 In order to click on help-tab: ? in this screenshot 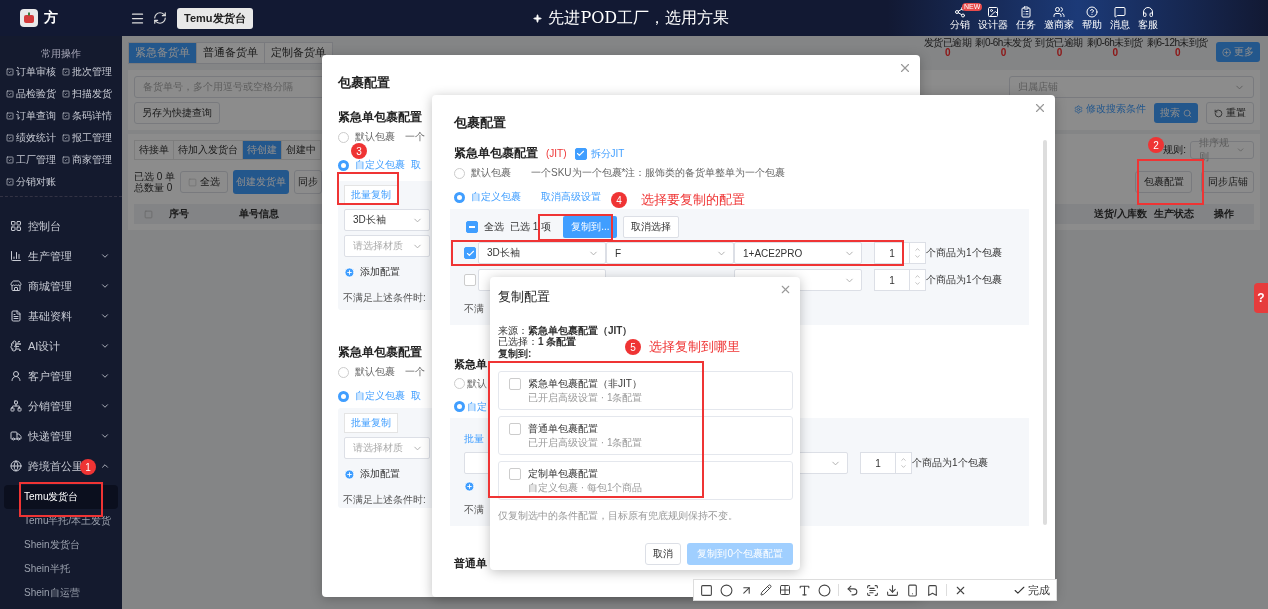, I will do `click(1261, 298)`.